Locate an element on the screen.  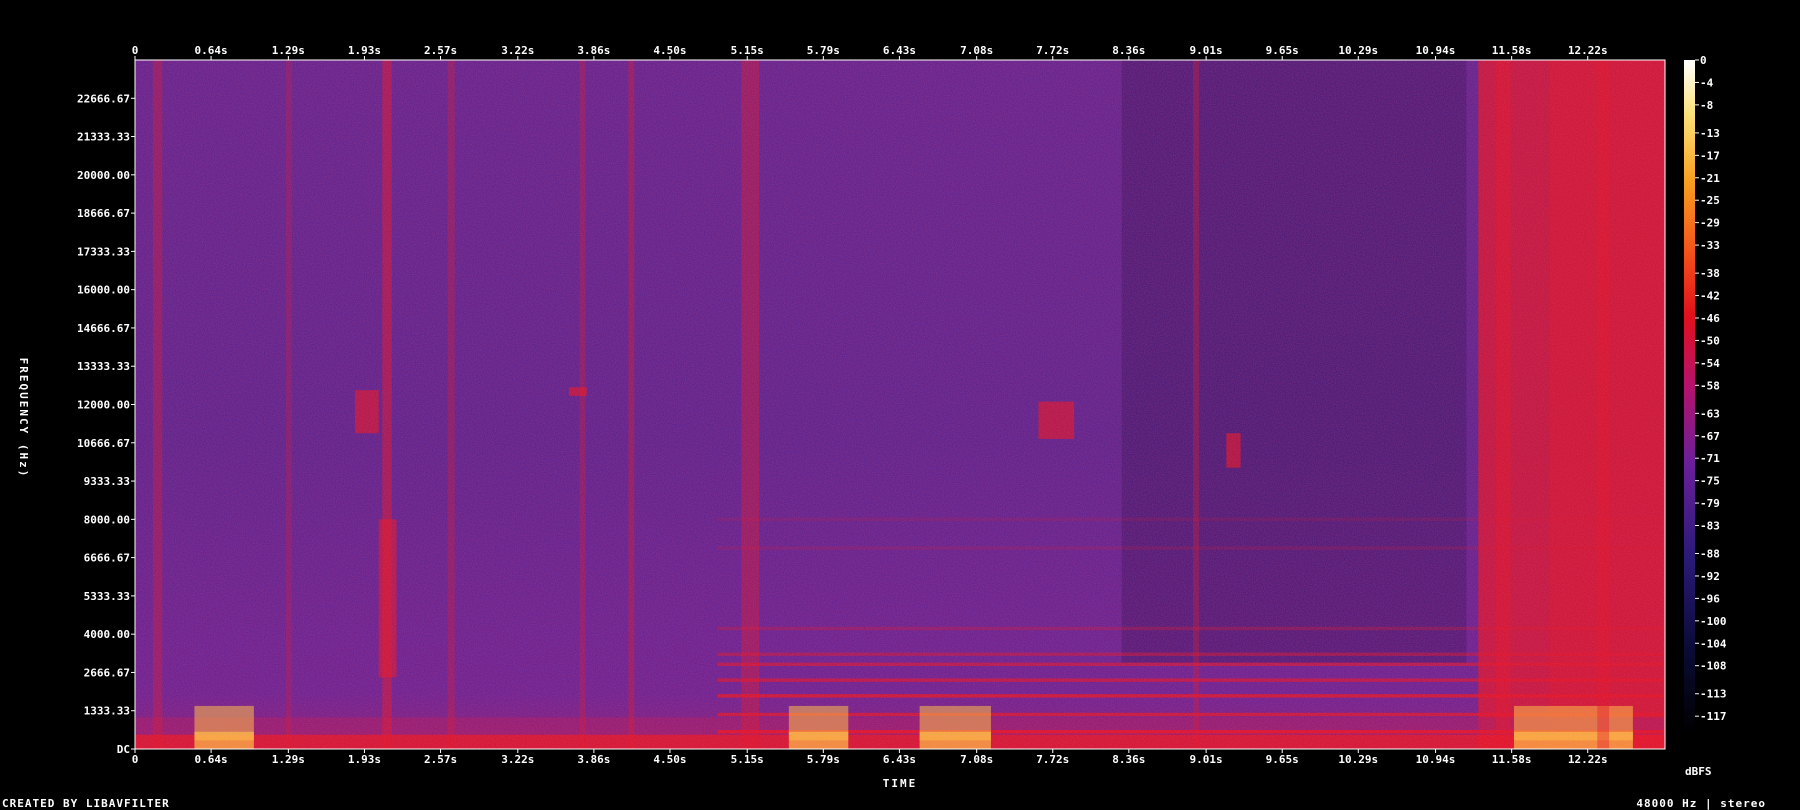
y-tick-label: 6666.67 is located at coordinates (107, 558).